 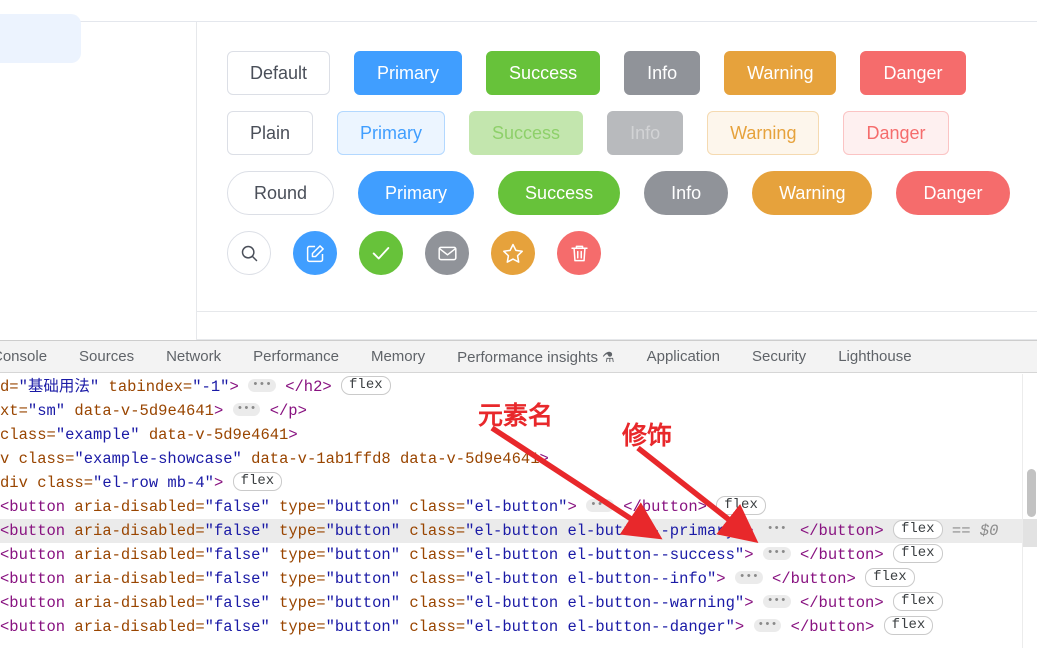 What do you see at coordinates (526, 133) in the screenshot?
I see `button-plain-success: Success` at bounding box center [526, 133].